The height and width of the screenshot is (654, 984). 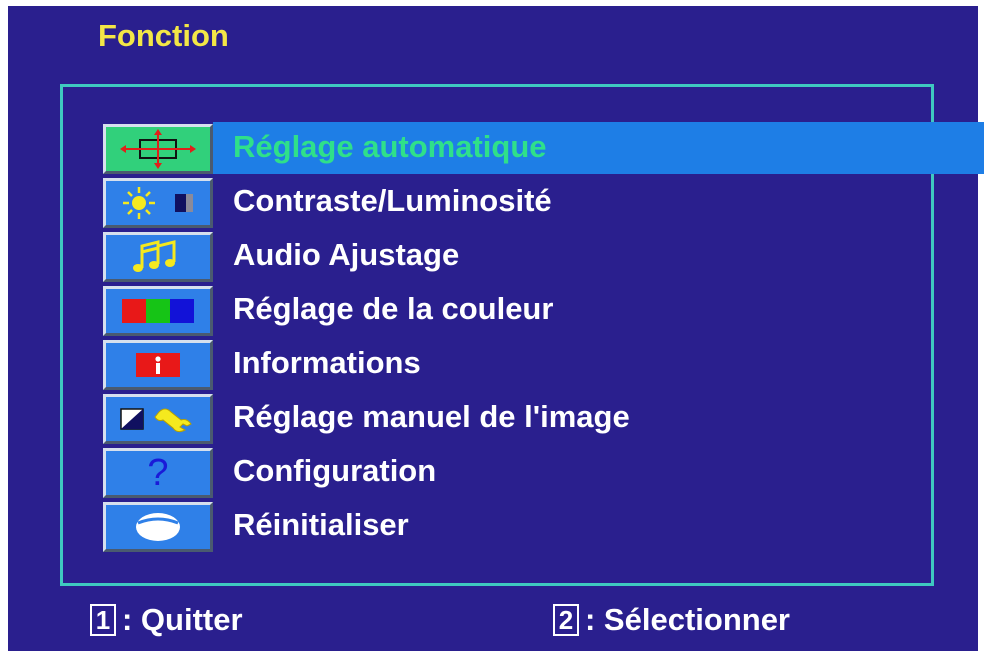 What do you see at coordinates (335, 470) in the screenshot?
I see `menu-item-label: Configuration` at bounding box center [335, 470].